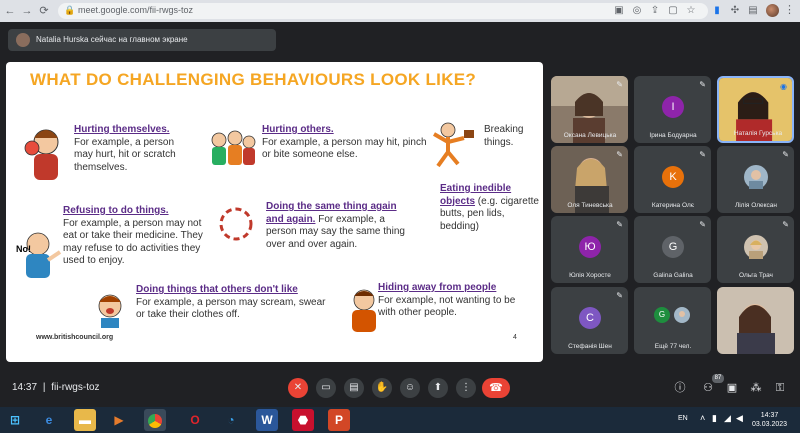  What do you see at coordinates (49, 420) in the screenshot?
I see `internet-explorer-icon: e` at bounding box center [49, 420].